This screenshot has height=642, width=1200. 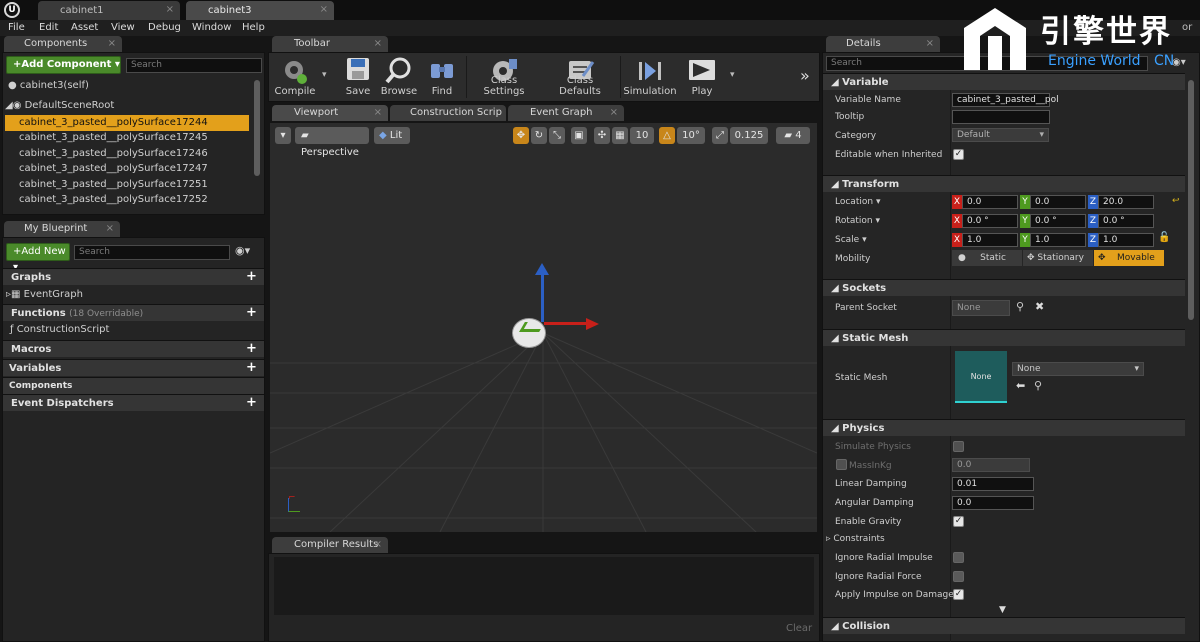 What do you see at coordinates (855, 539) in the screenshot?
I see `constraints-row: ▹ Constraints` at bounding box center [855, 539].